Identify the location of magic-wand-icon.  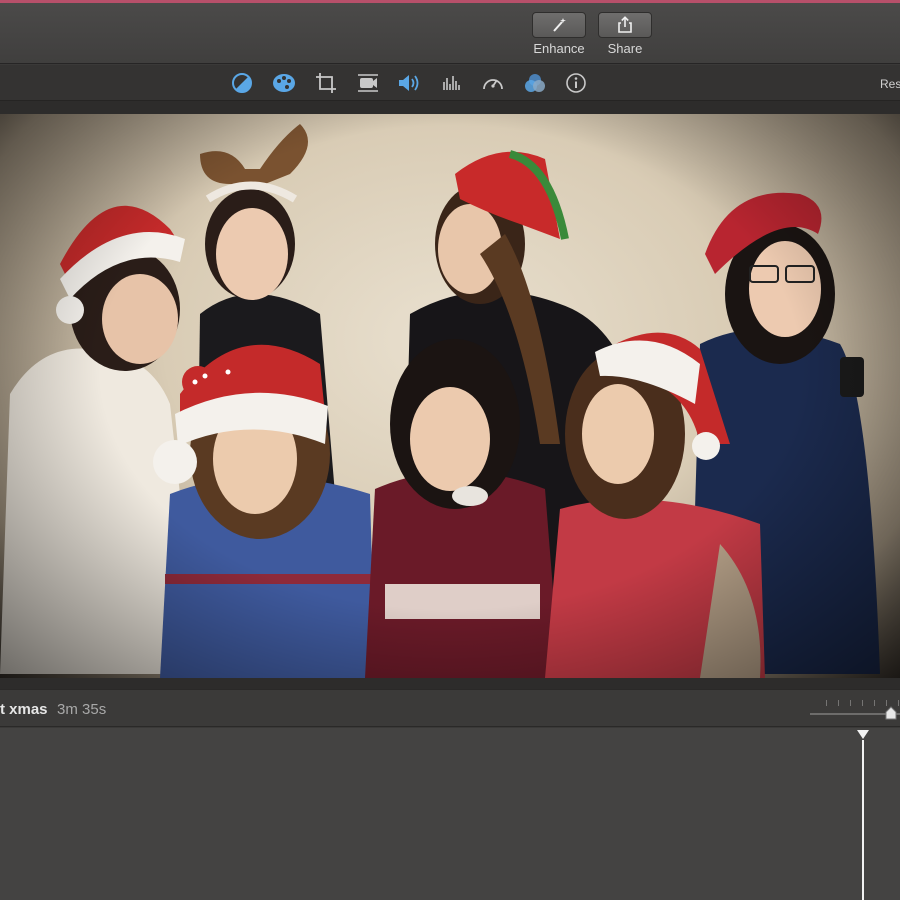
(559, 25).